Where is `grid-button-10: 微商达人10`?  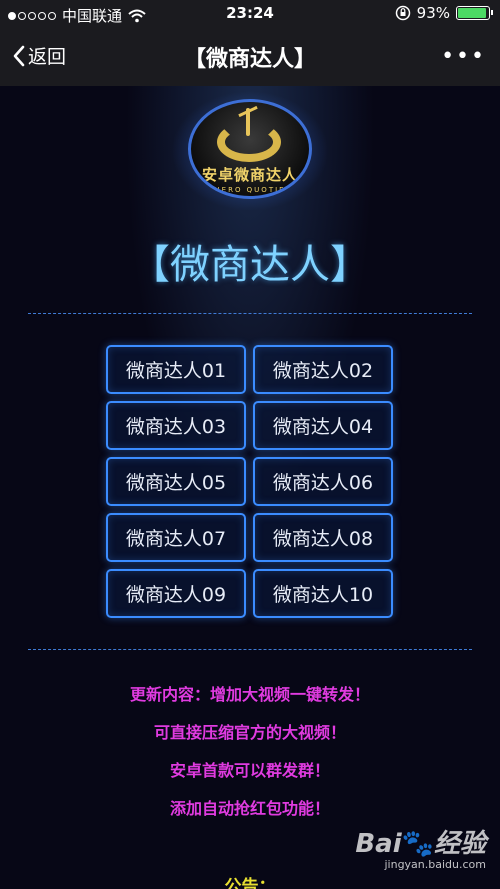
grid-button-10: 微商达人10 is located at coordinates (323, 593).